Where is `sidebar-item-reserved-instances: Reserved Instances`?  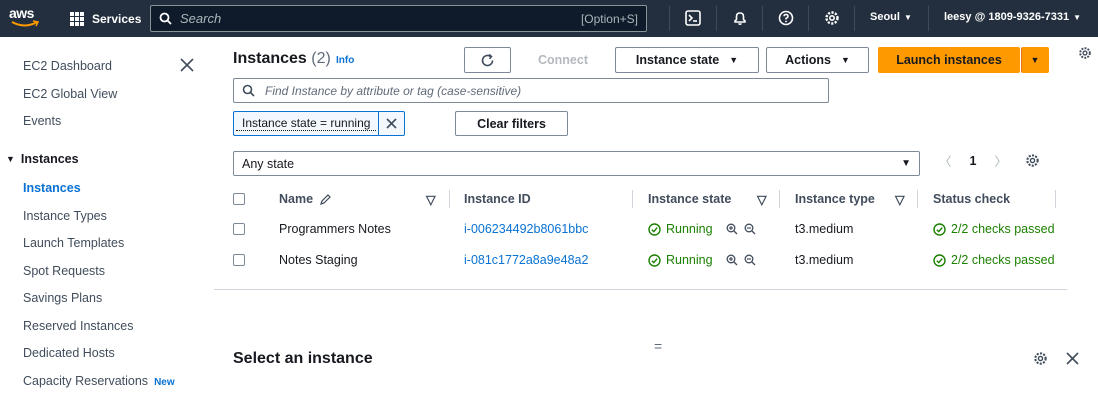 sidebar-item-reserved-instances: Reserved Instances is located at coordinates (78, 326).